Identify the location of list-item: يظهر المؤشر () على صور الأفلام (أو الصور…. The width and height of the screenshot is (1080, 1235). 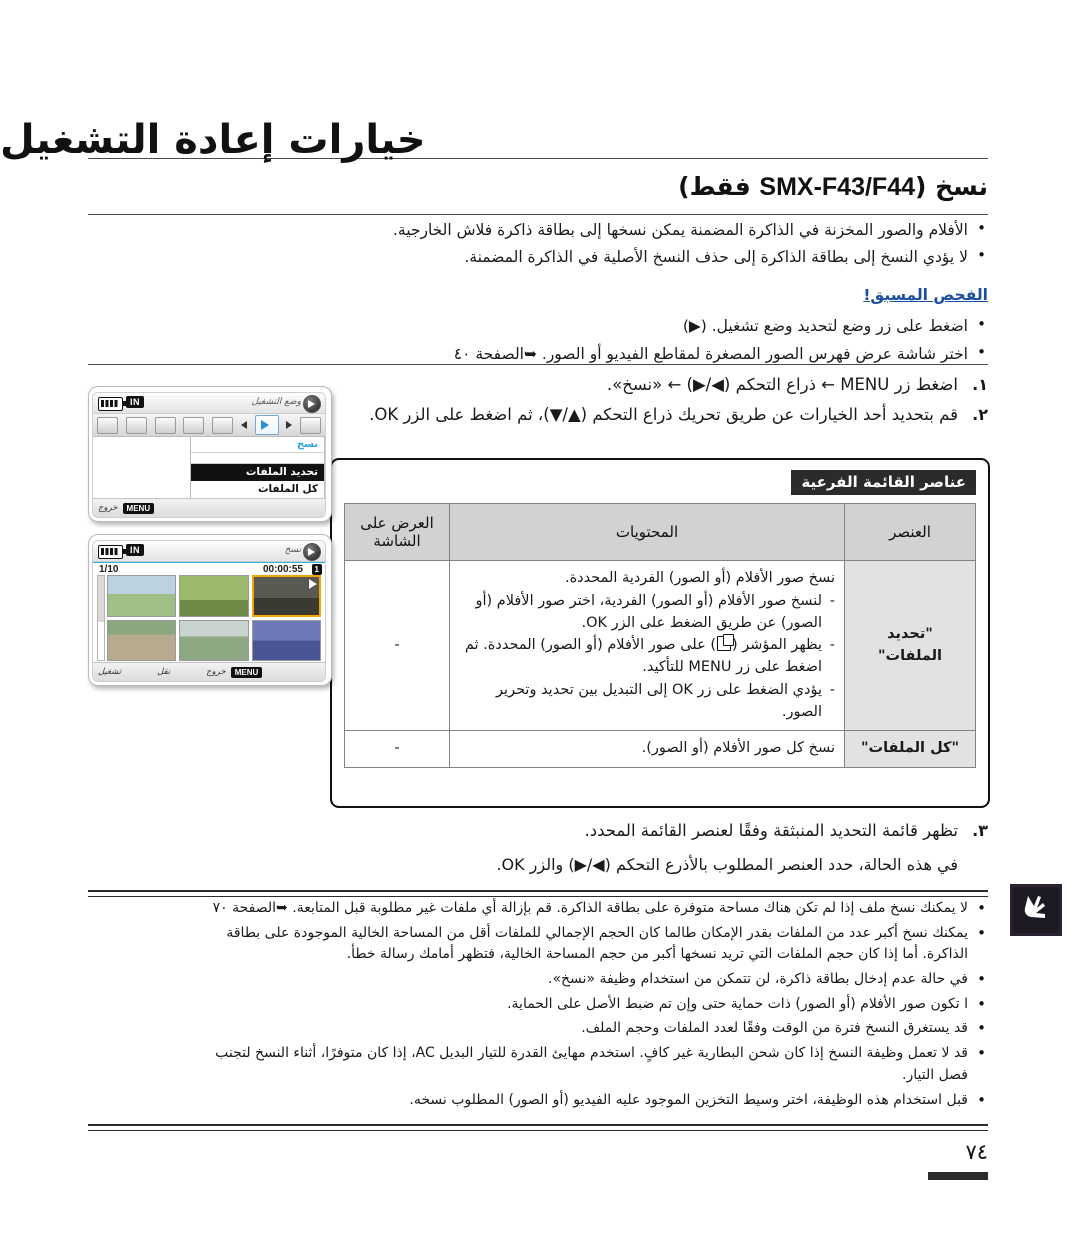
(647, 656).